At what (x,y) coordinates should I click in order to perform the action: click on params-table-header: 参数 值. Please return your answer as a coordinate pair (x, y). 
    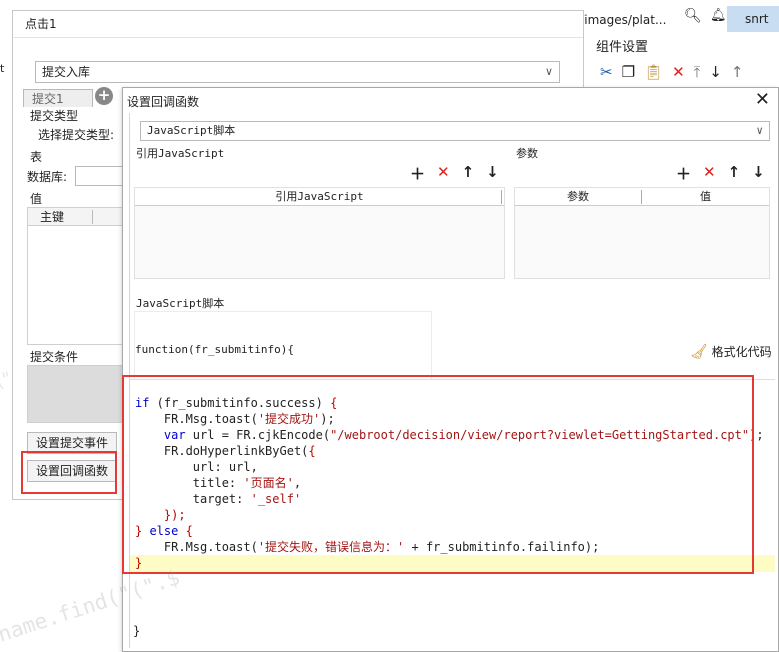
    Looking at the image, I should click on (642, 197).